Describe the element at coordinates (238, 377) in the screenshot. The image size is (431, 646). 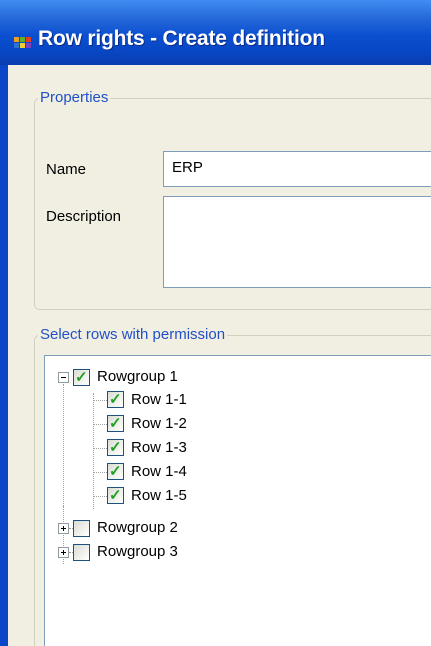
I see `tree-node-rowgroup-1: ✓ Rowgroup 1` at that location.